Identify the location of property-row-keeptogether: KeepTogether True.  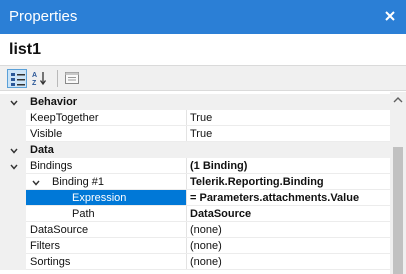
(195, 118).